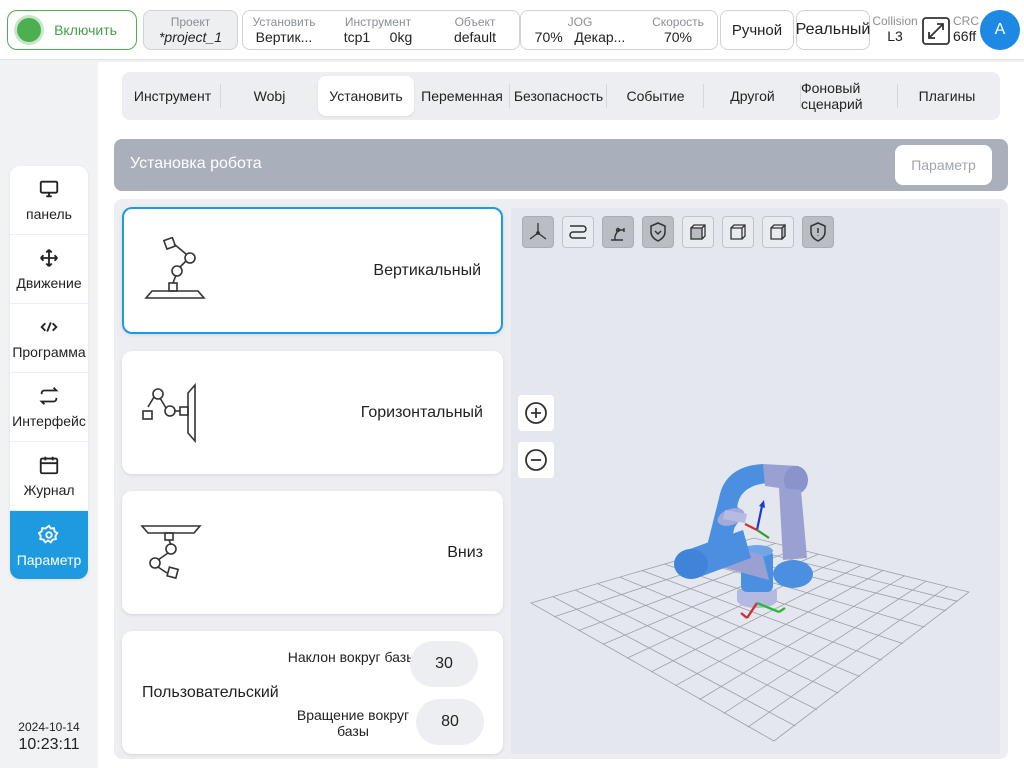 This screenshot has width=1024, height=768. I want to click on mount-vertical-card: Вертикальный, so click(312, 270).